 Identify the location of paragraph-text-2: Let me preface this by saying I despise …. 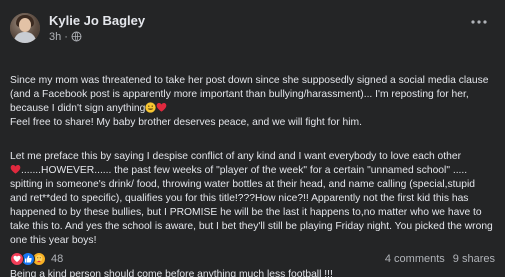
(236, 156).